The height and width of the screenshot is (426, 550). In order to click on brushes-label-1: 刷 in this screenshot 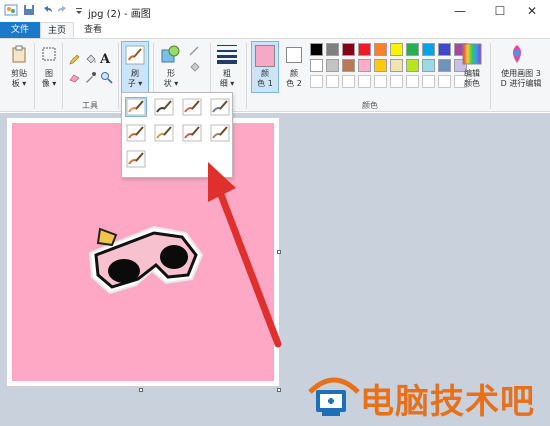, I will do `click(135, 73)`.